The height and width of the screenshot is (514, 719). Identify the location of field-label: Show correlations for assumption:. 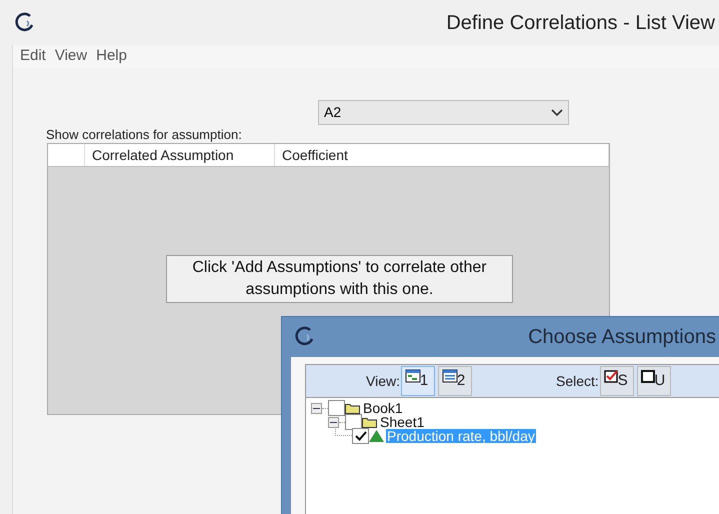
(144, 135).